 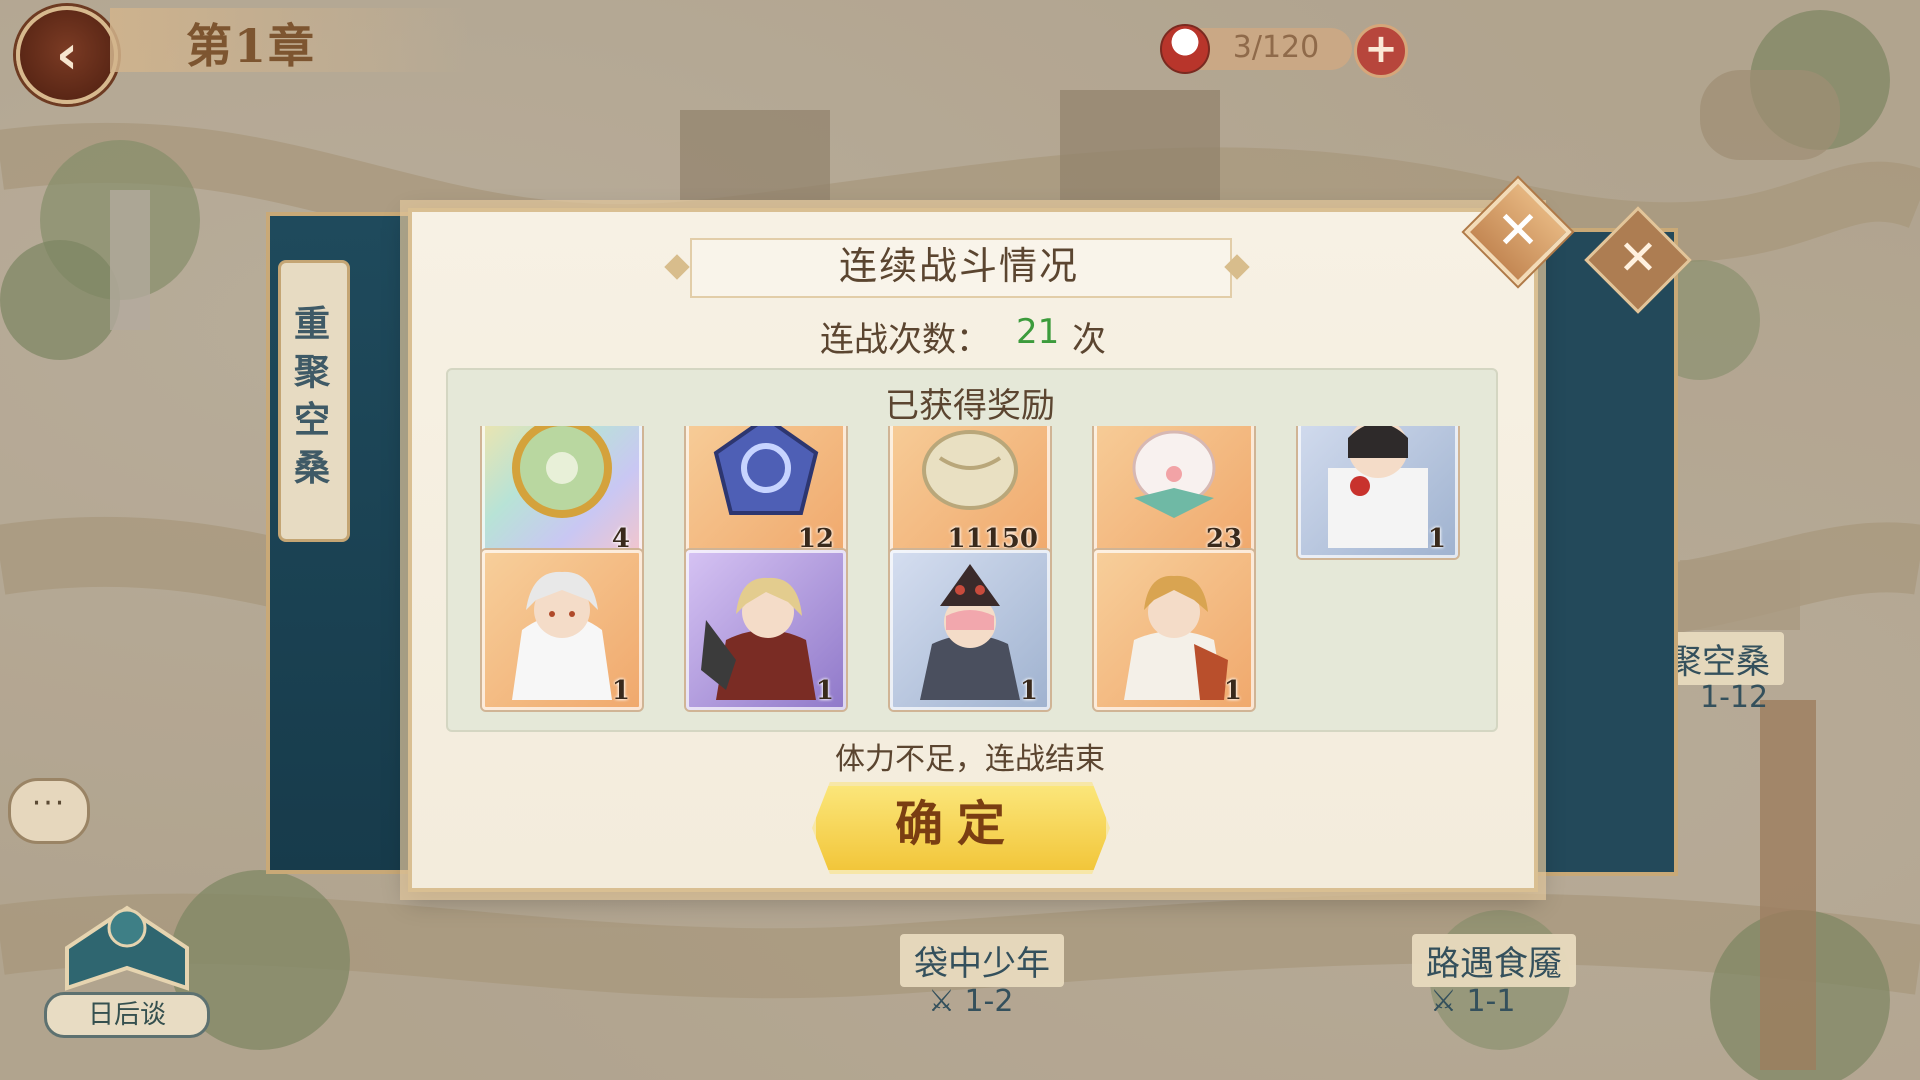 What do you see at coordinates (1494, 960) in the screenshot?
I see `stage-label-1-1: 路遇食魇` at bounding box center [1494, 960].